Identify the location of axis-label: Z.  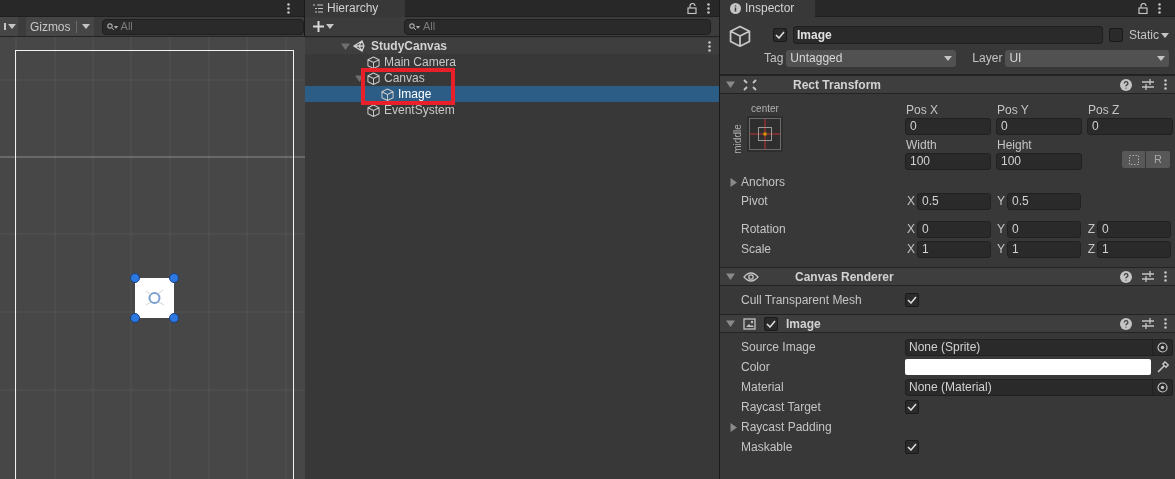
(1090, 229).